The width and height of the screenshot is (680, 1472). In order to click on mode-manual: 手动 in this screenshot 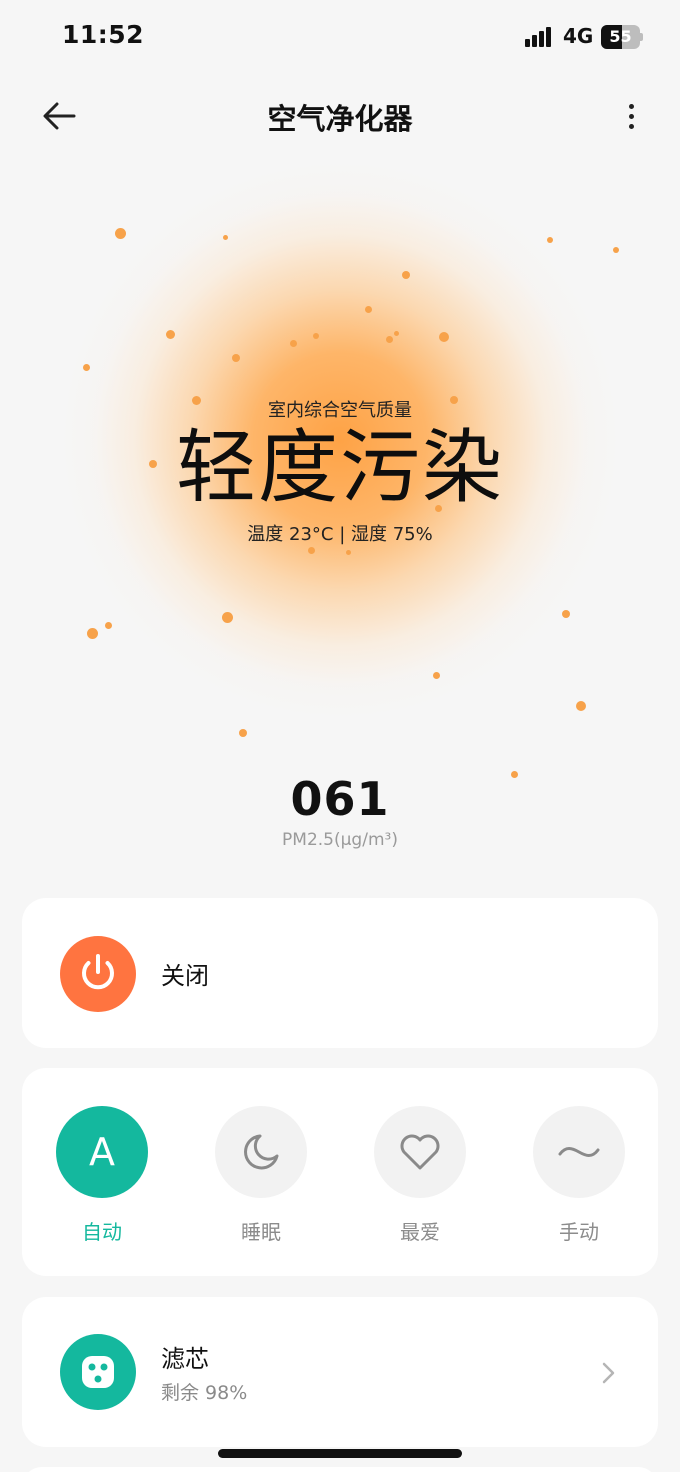, I will do `click(579, 1175)`.